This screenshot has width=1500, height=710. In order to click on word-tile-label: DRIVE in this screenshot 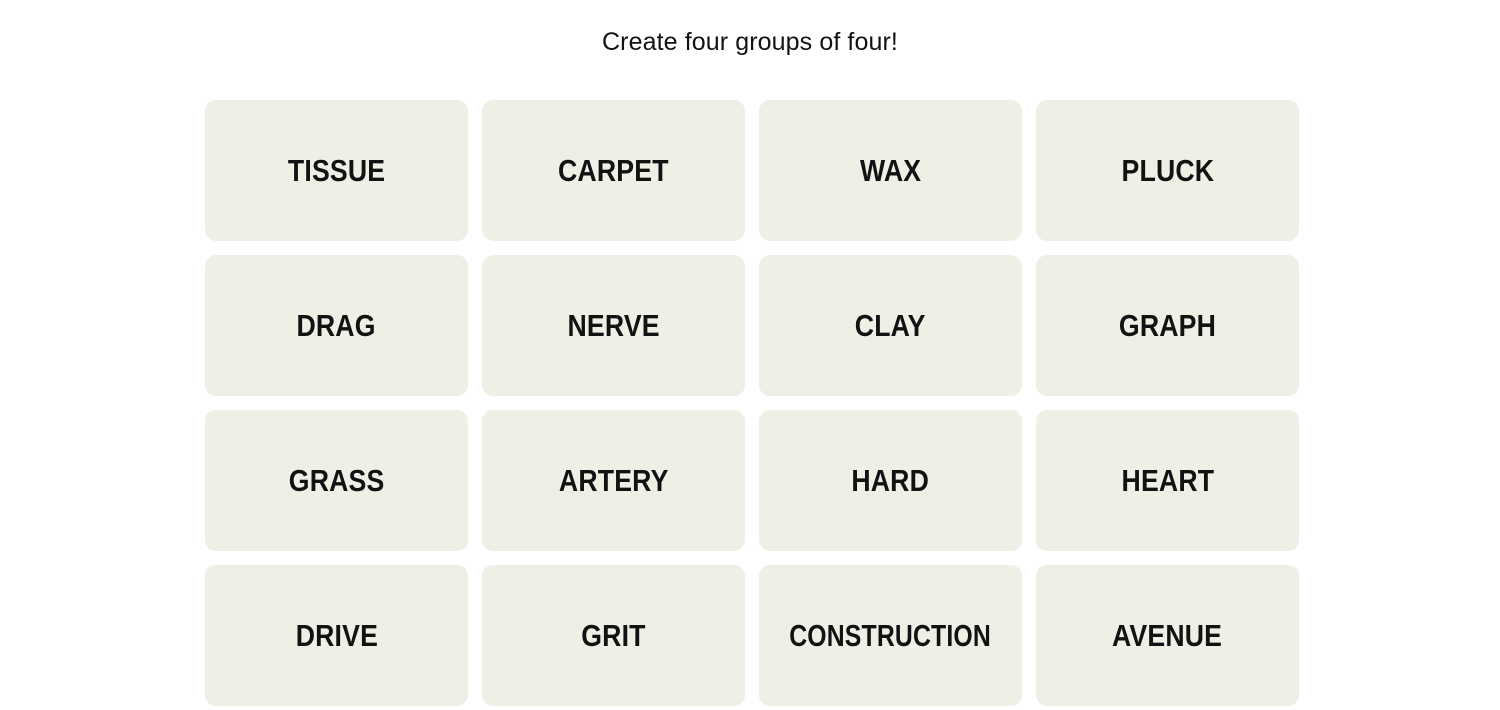, I will do `click(336, 635)`.